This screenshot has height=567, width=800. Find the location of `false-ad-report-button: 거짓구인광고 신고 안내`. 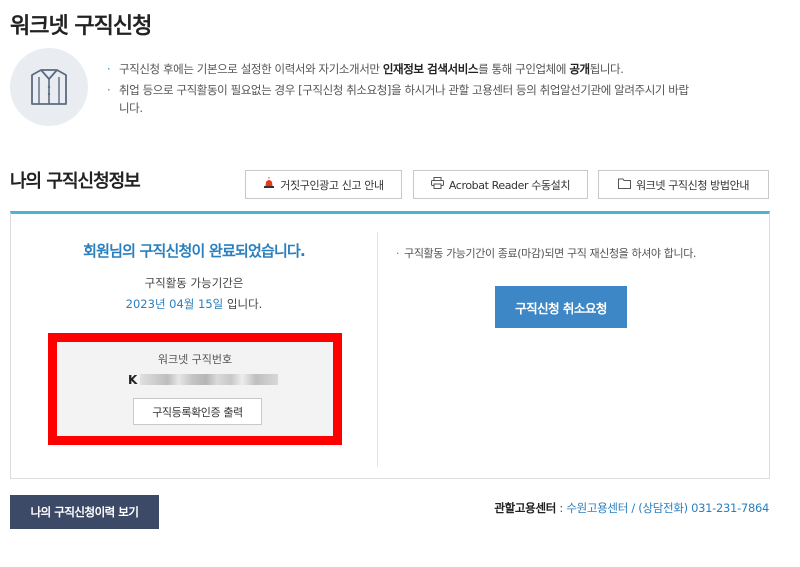

false-ad-report-button: 거짓구인광고 신고 안내 is located at coordinates (323, 184).